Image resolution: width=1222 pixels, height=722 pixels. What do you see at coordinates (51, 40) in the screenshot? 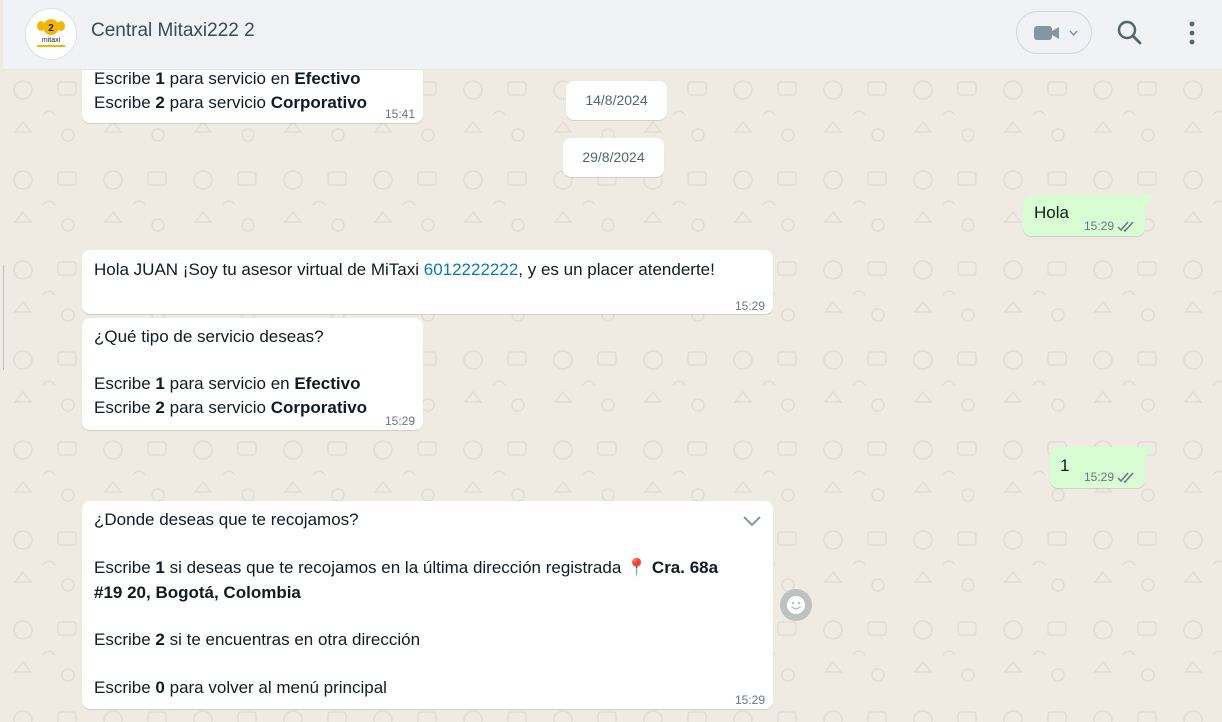
I see `avatar-label: mitaxi` at bounding box center [51, 40].